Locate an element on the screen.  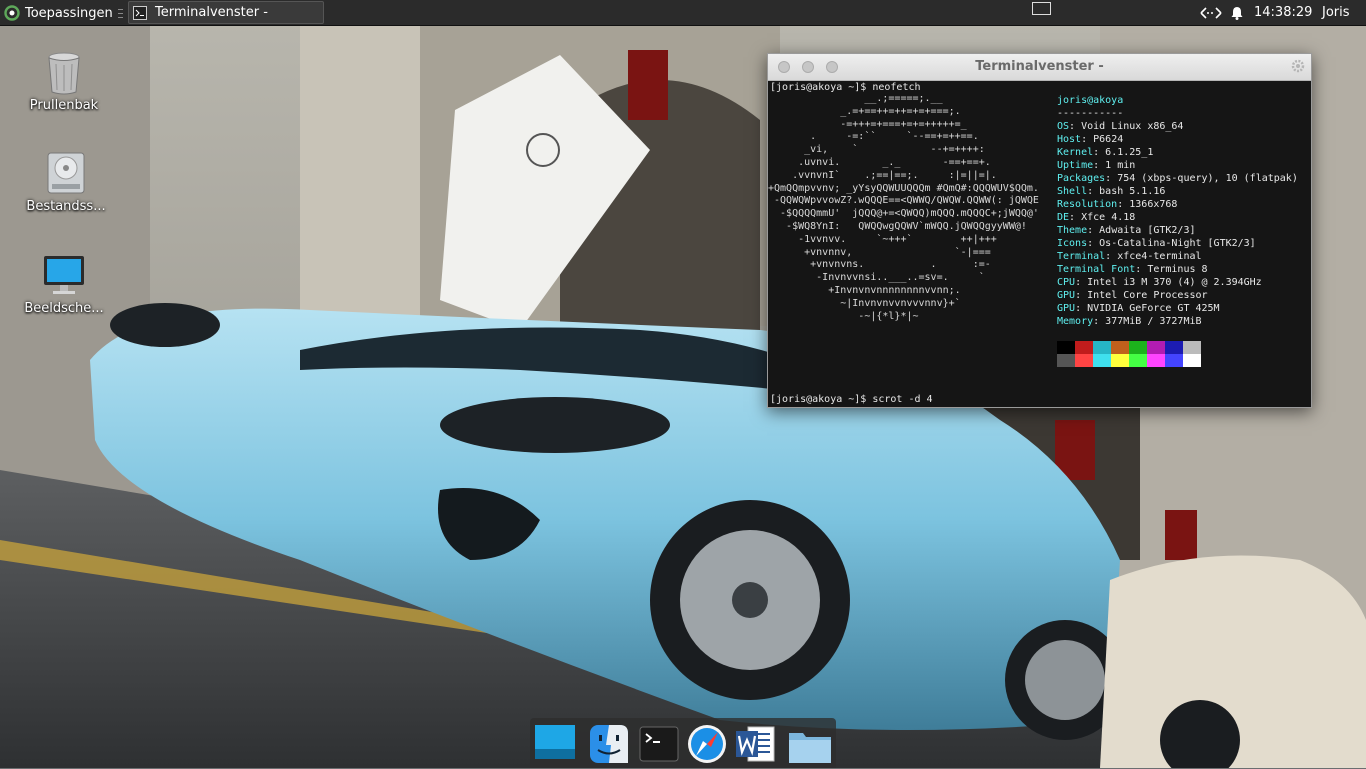
taskbar-terminal-label: Terminalvenster - is located at coordinates (211, 12).